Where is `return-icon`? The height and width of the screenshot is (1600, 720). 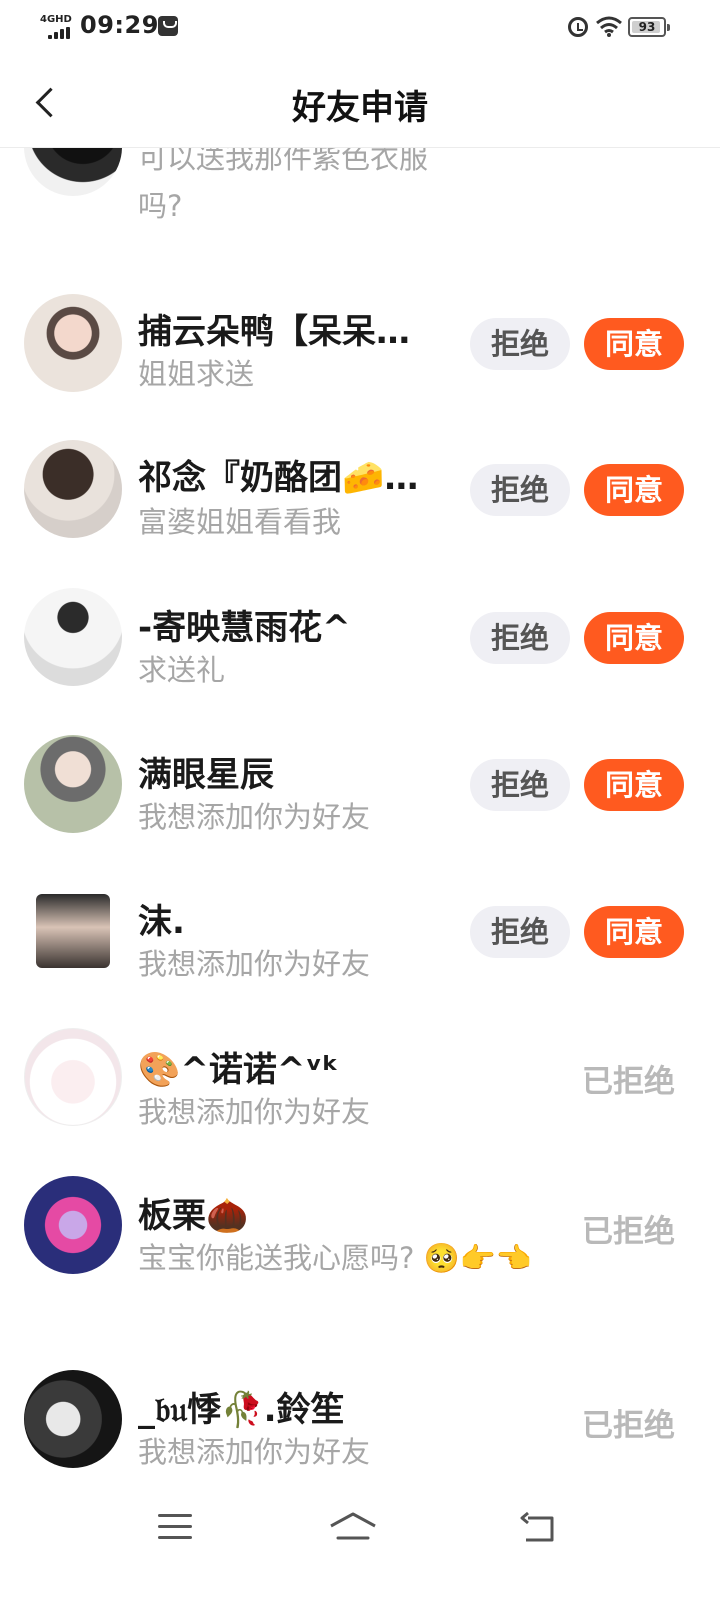
return-icon is located at coordinates (537, 1526).